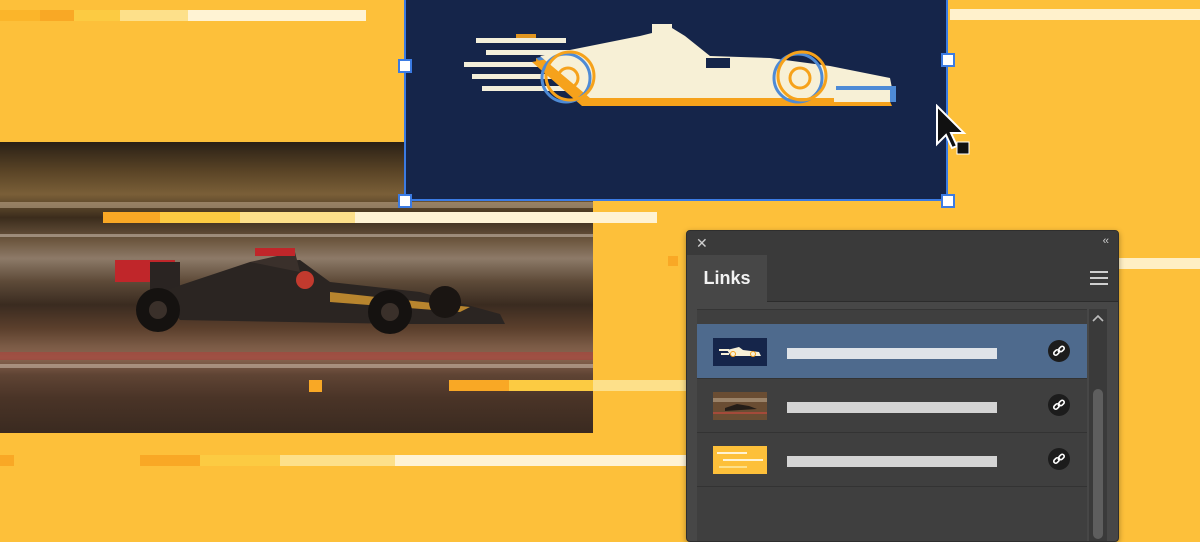 The height and width of the screenshot is (542, 1200). What do you see at coordinates (902, 278) in the screenshot?
I see `panel-tab-strip: Links` at bounding box center [902, 278].